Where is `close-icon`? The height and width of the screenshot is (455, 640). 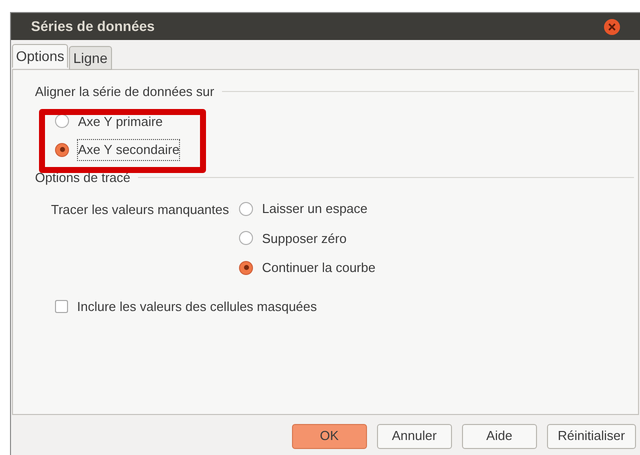
close-icon is located at coordinates (612, 26).